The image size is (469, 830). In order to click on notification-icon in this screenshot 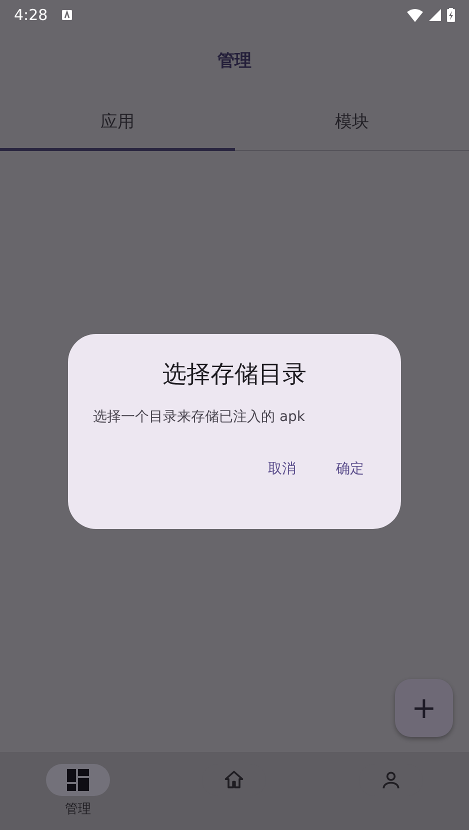, I will do `click(67, 15)`.